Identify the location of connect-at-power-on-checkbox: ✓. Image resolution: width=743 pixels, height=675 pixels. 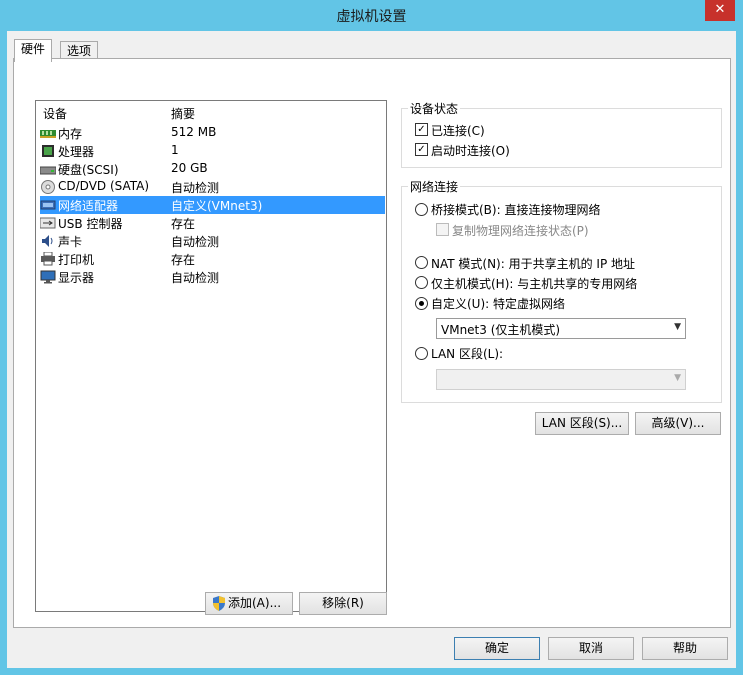
(421, 149).